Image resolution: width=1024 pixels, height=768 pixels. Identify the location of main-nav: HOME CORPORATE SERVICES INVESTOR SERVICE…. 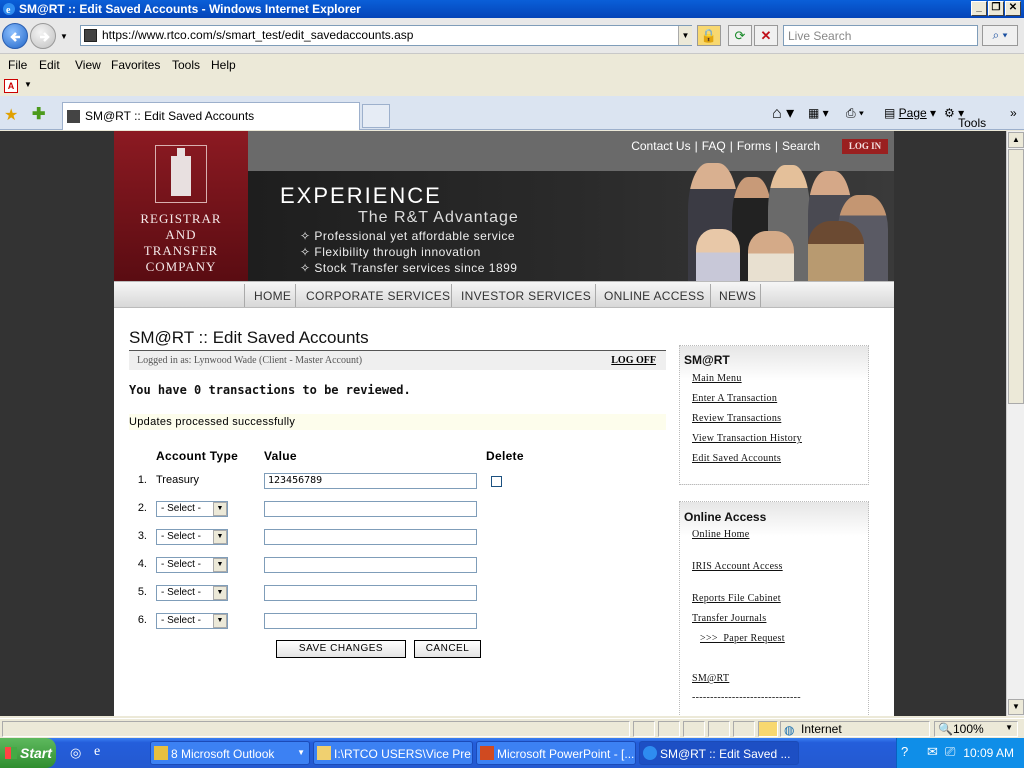
(504, 294).